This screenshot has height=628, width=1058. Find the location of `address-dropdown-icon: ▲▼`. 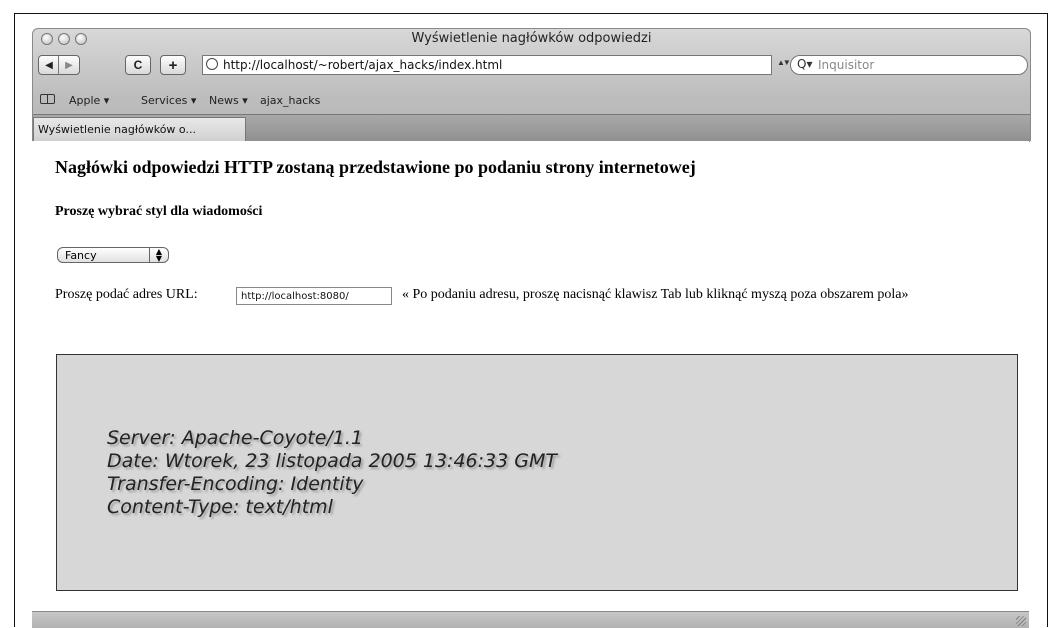

address-dropdown-icon: ▲▼ is located at coordinates (784, 62).